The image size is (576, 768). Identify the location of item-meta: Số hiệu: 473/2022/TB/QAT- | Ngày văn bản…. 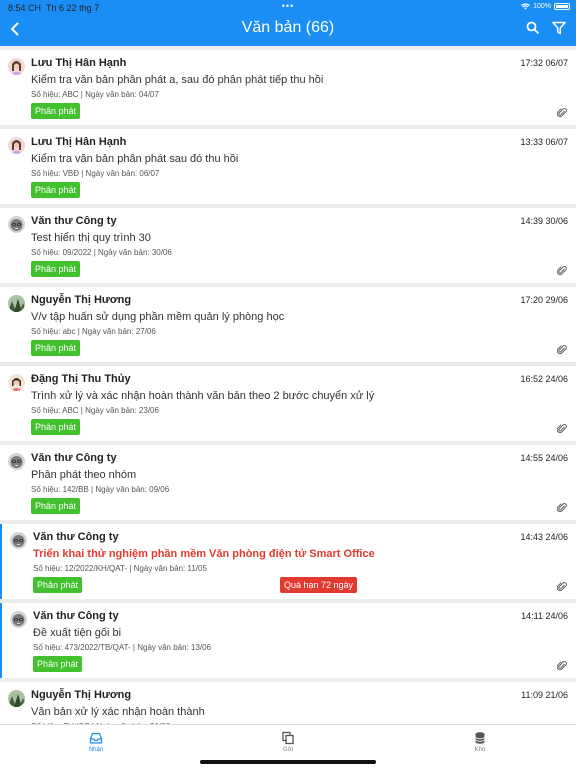
(122, 647).